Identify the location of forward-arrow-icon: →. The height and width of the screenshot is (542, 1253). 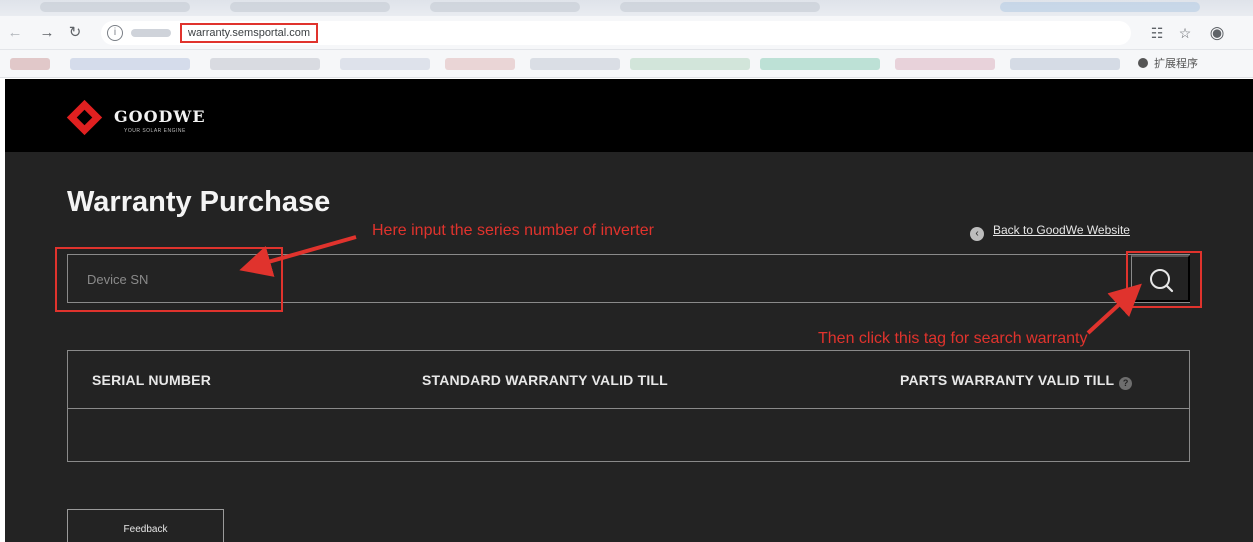
(47, 33).